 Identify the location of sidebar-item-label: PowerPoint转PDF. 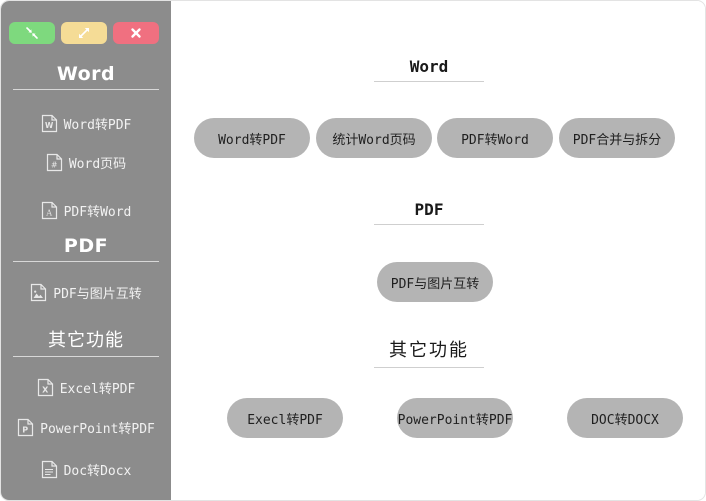
(97, 429).